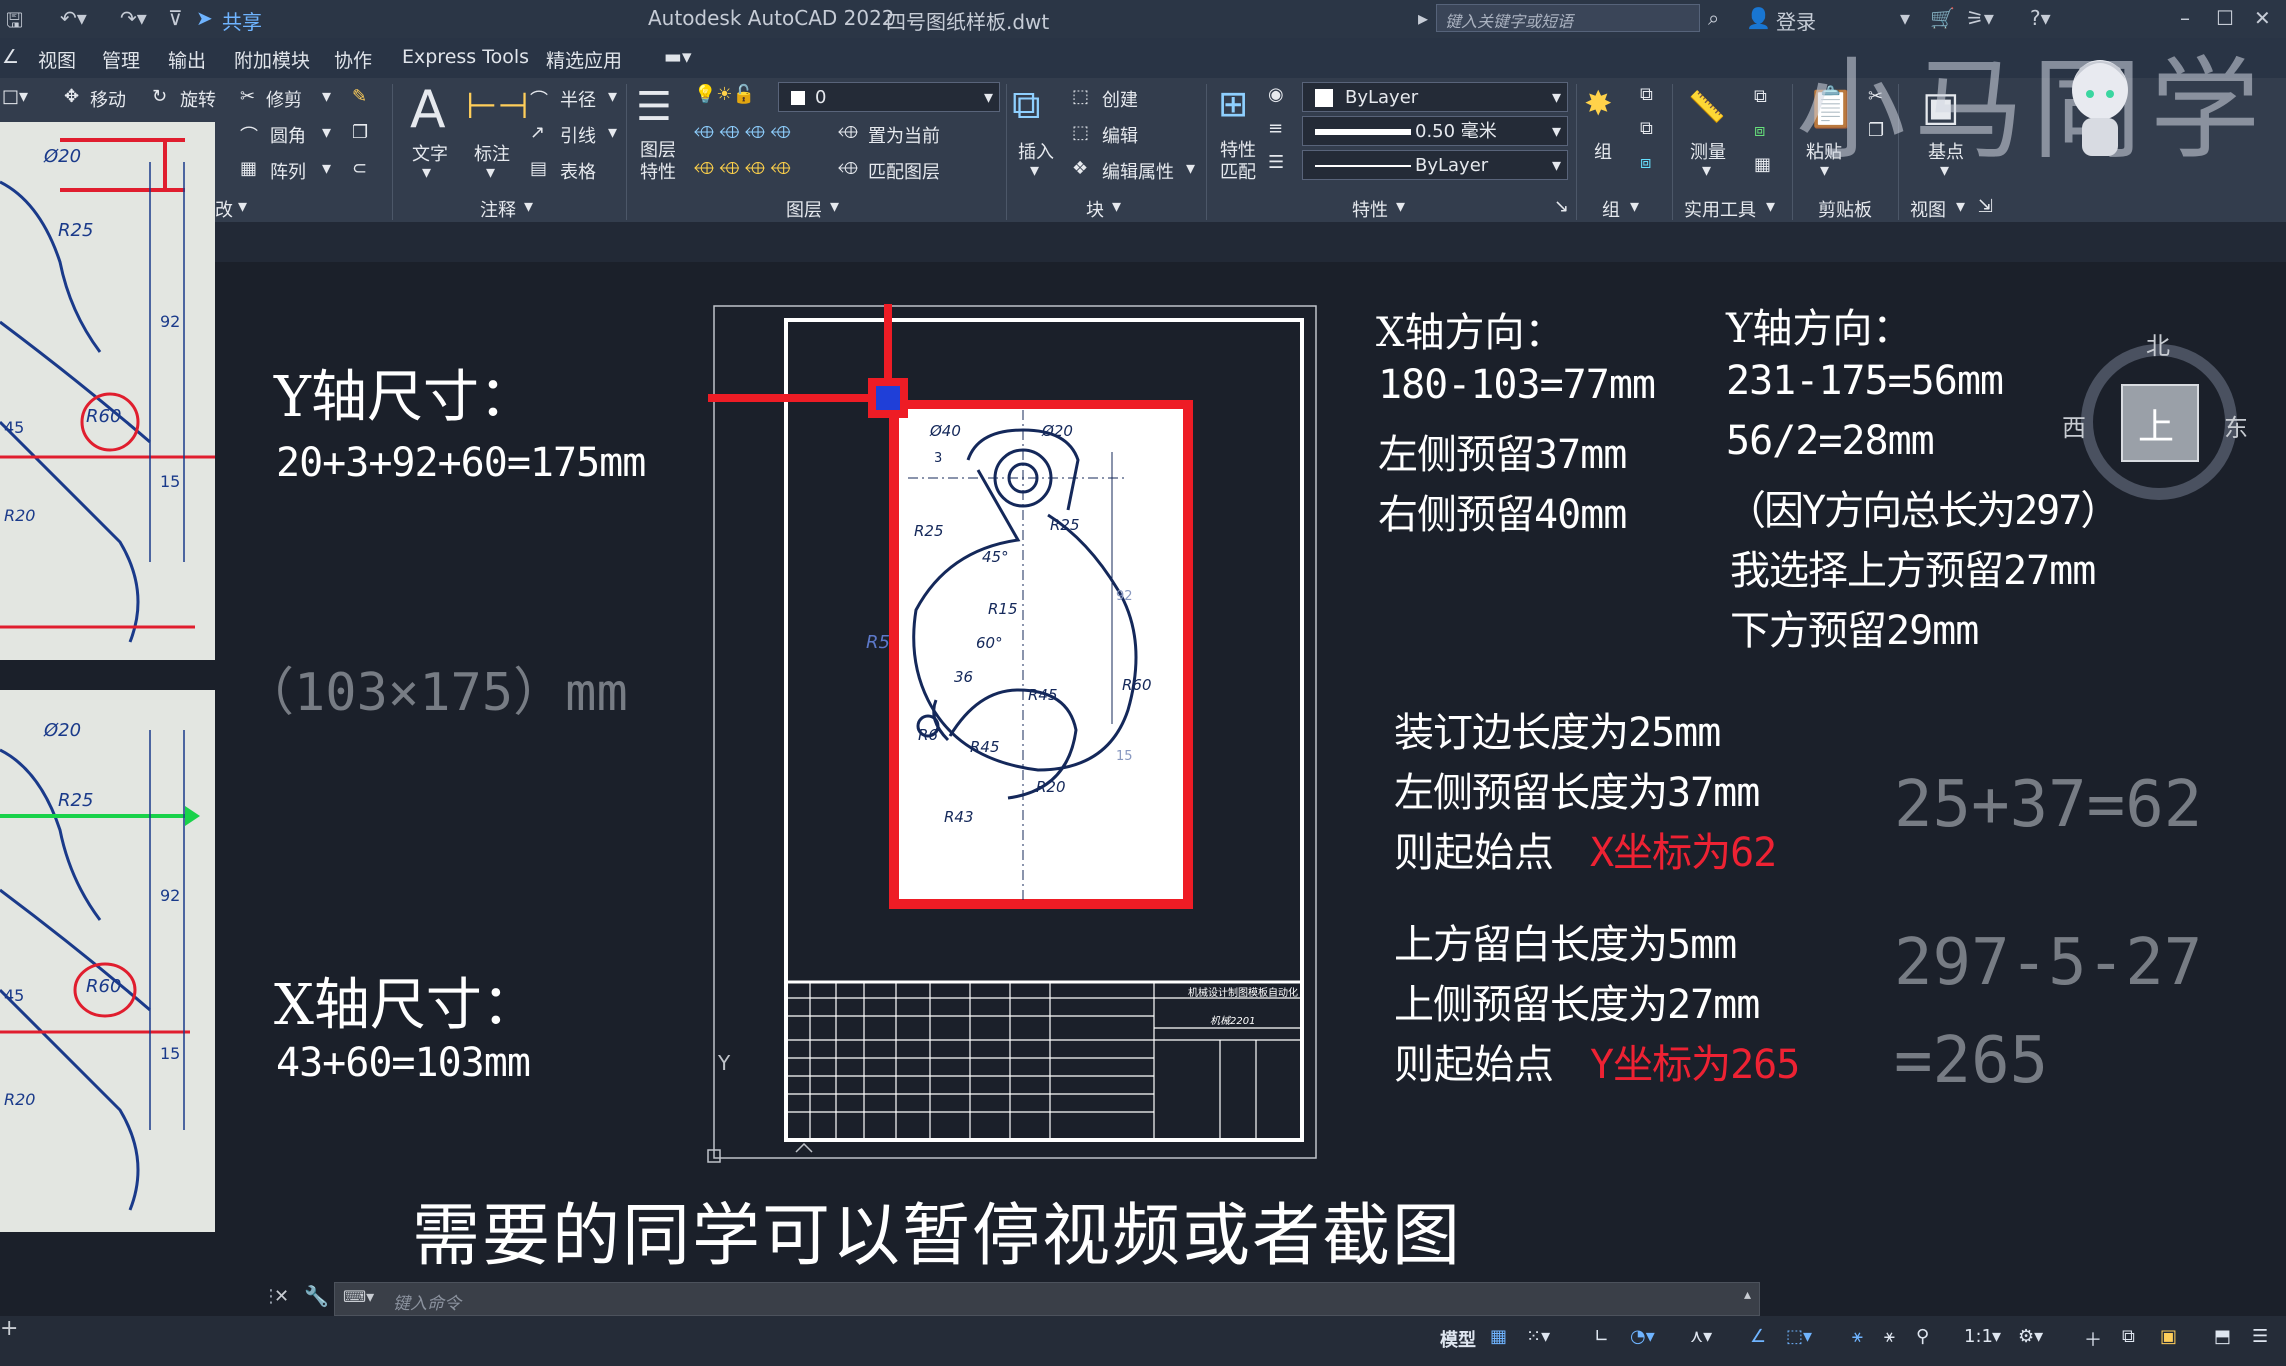  I want to click on auto-scale-icon: ⚹, so click(1889, 1336).